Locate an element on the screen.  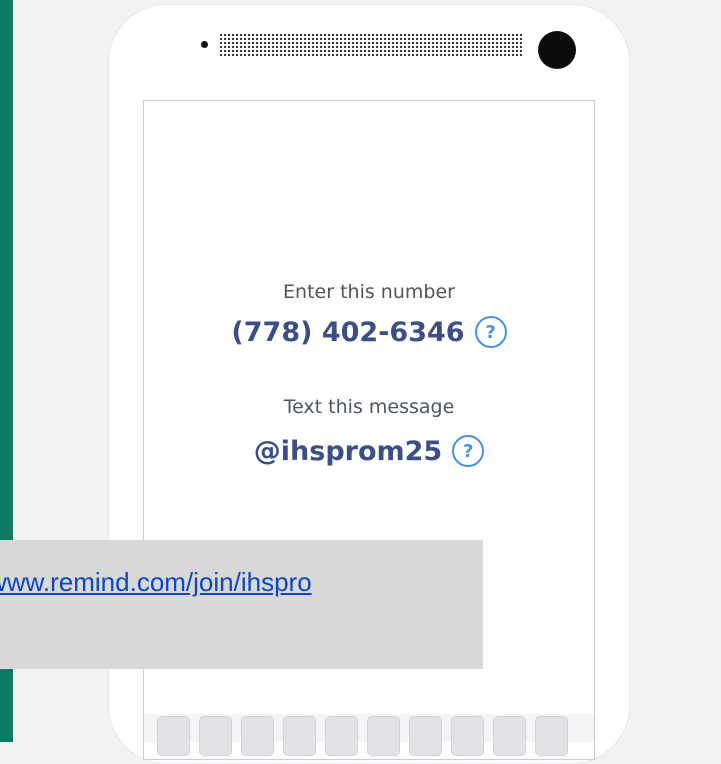
enter-number-label: Enter this number is located at coordinates (369, 292).